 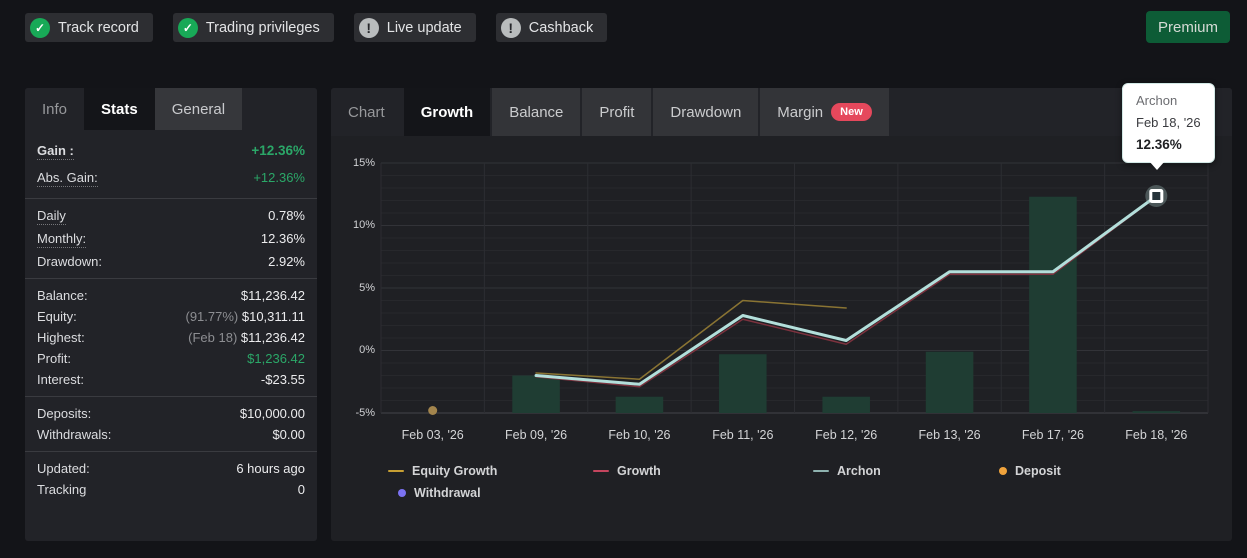 I want to click on legend-label: Growth, so click(x=639, y=471).